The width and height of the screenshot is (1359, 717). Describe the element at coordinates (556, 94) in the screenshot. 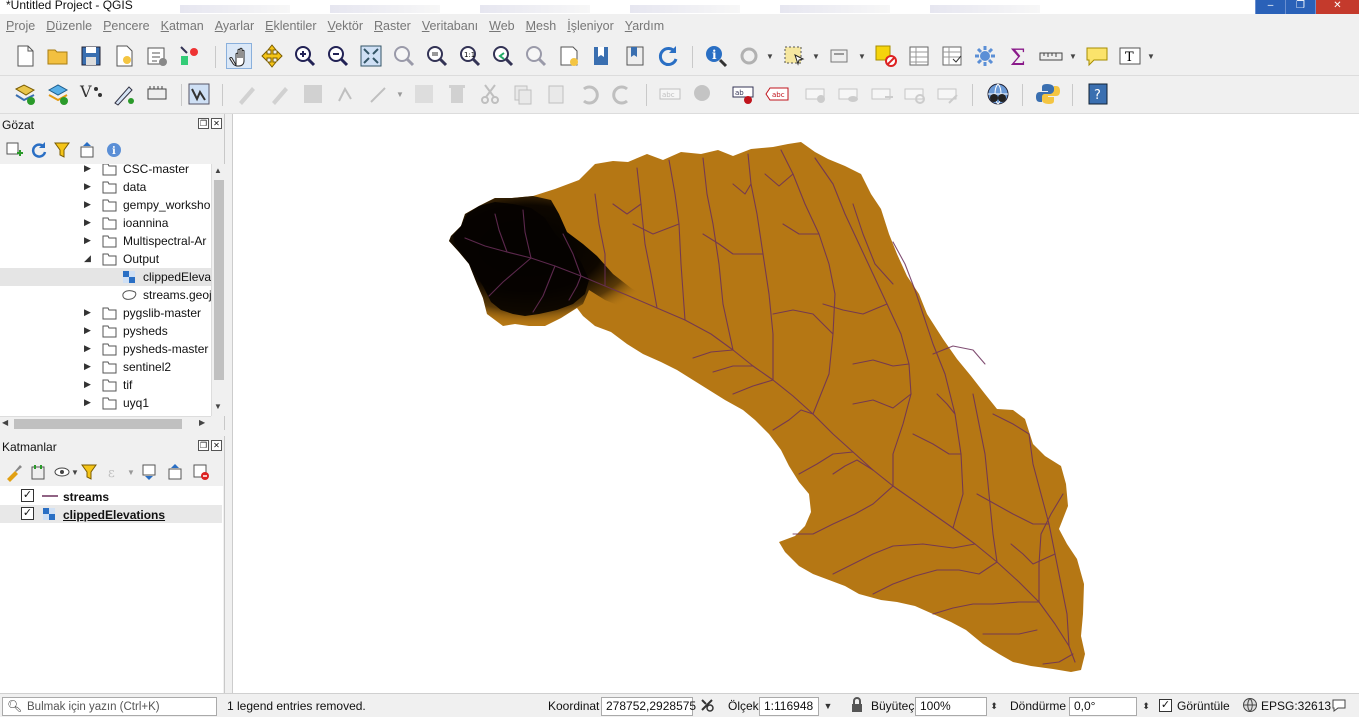

I see `paste-features-icon` at that location.